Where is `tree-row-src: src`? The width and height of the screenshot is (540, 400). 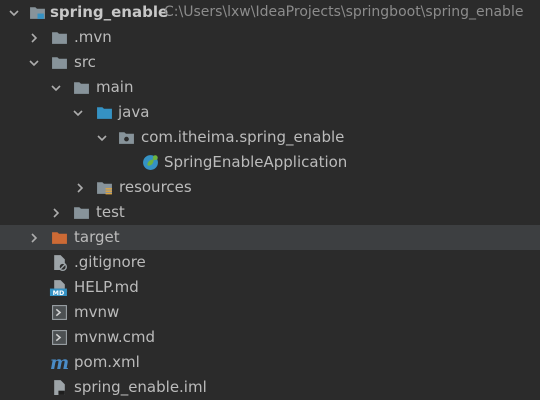
tree-row-src: src is located at coordinates (270, 62).